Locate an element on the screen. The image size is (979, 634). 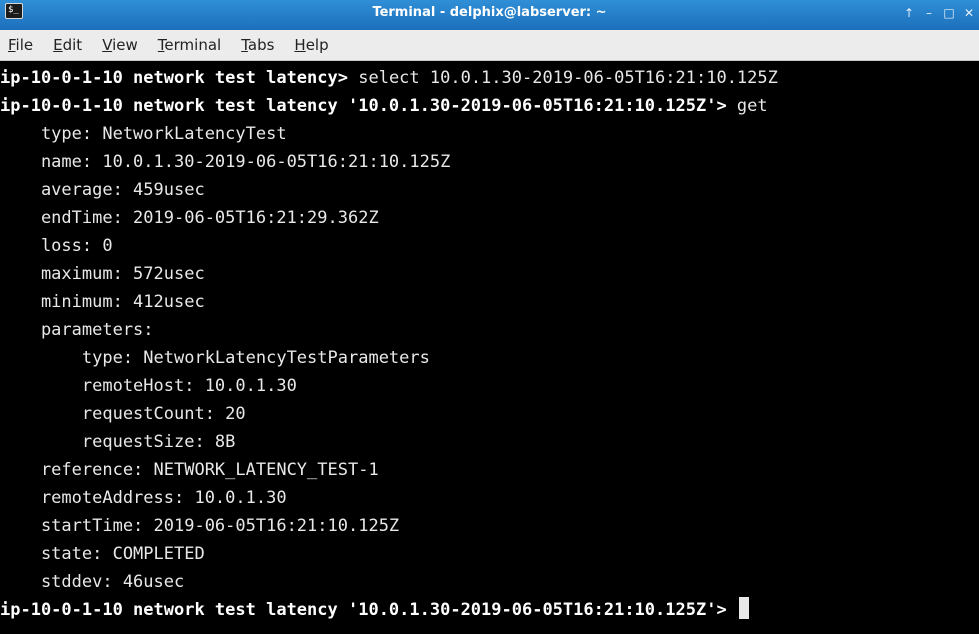
terminal-line: minimum: 412usec is located at coordinates (102, 302).